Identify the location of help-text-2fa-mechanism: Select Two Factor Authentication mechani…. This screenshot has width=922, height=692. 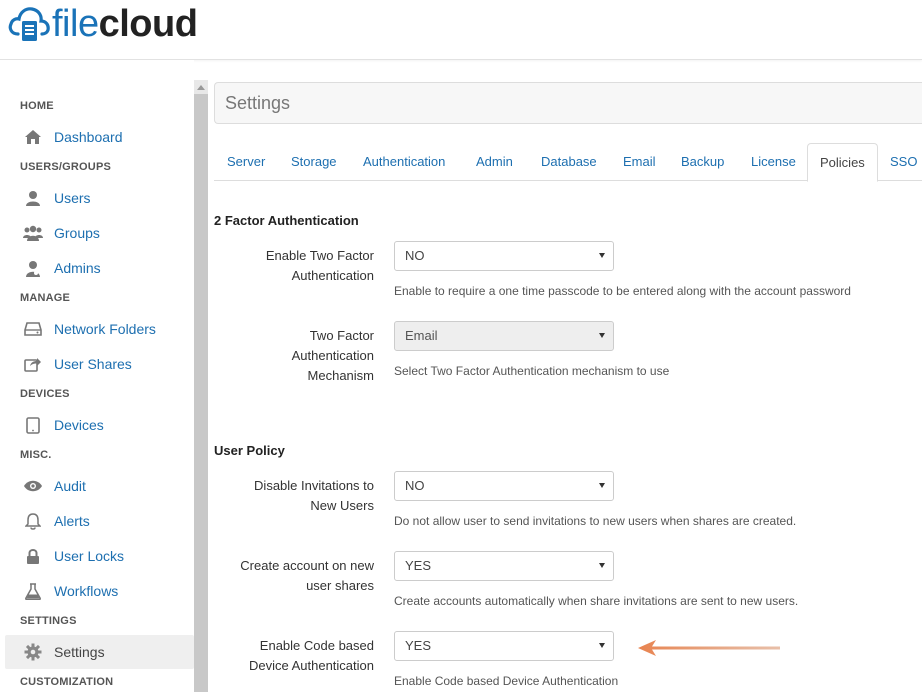
(532, 371).